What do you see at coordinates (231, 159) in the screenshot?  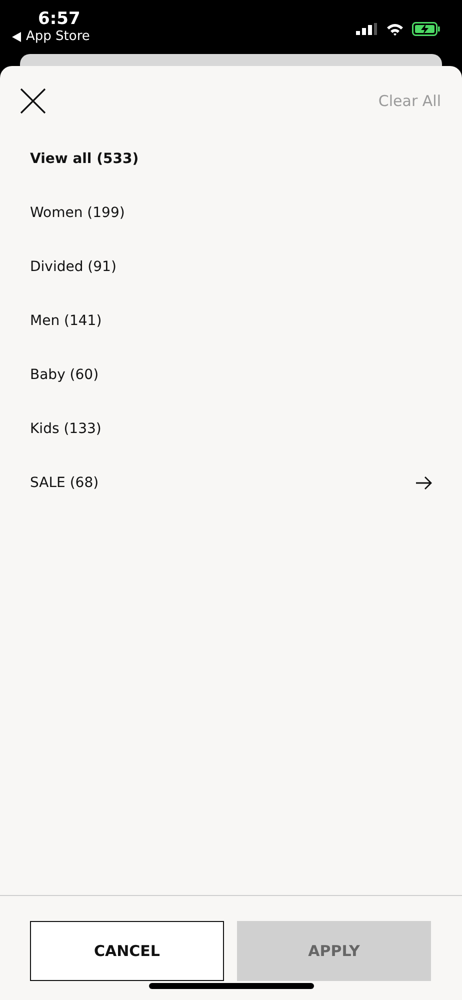 I see `category-item: View all (533)` at bounding box center [231, 159].